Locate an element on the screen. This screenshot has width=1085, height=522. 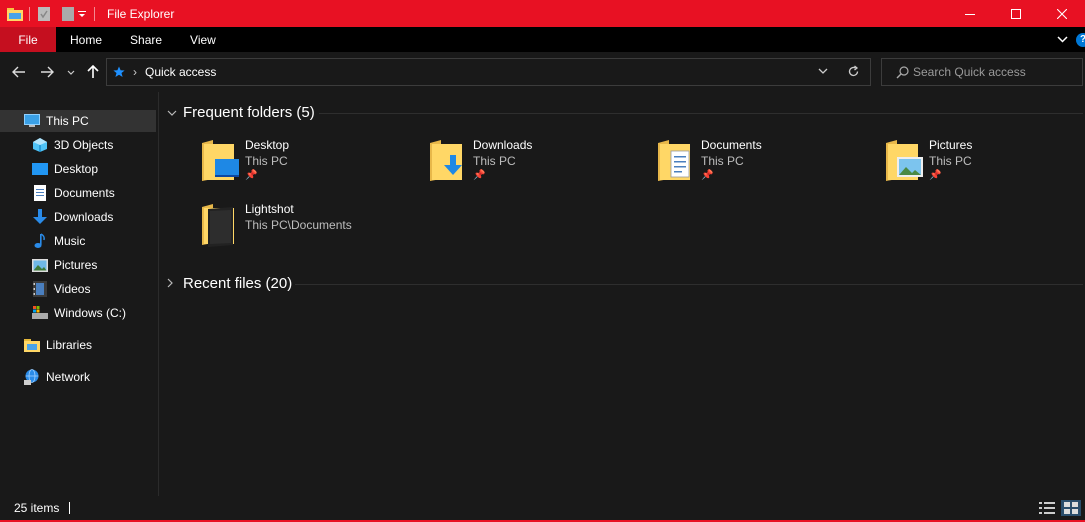
sidebar-item-desktop: Desktop is located at coordinates (65, 169).